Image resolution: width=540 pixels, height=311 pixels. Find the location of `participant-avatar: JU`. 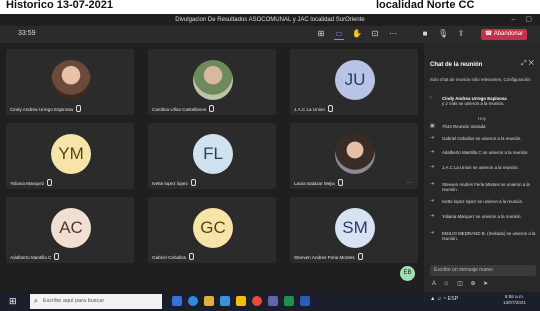

participant-avatar: JU is located at coordinates (355, 80).